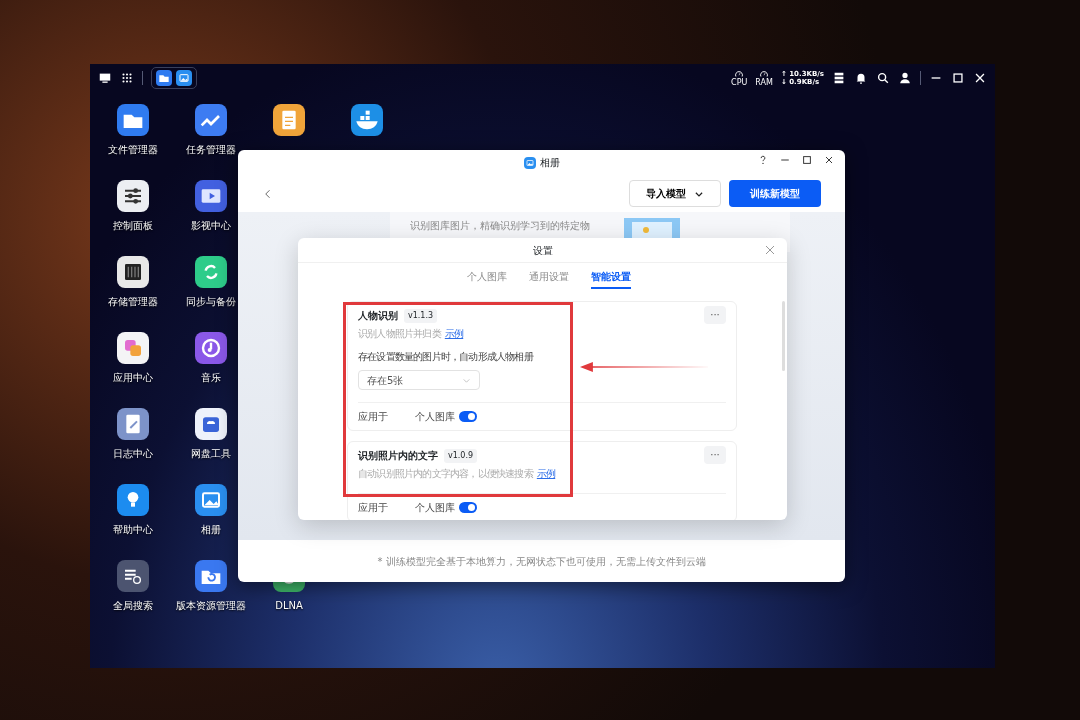  Describe the element at coordinates (133, 196) in the screenshot. I see `sliders-icon` at that location.